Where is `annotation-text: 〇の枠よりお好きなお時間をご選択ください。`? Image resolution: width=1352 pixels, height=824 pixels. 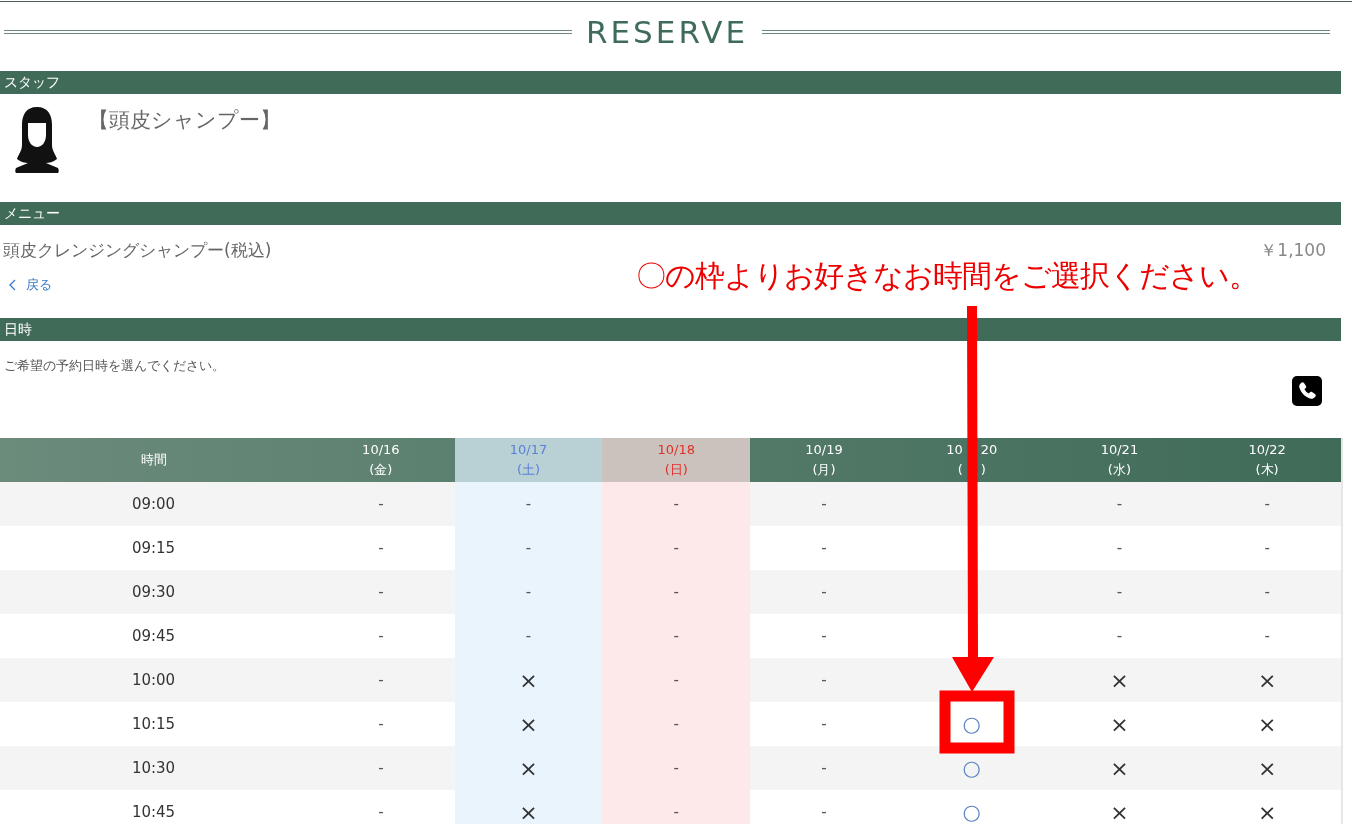 annotation-text: 〇の枠よりお好きなお時間をご選択ください。 is located at coordinates (947, 276).